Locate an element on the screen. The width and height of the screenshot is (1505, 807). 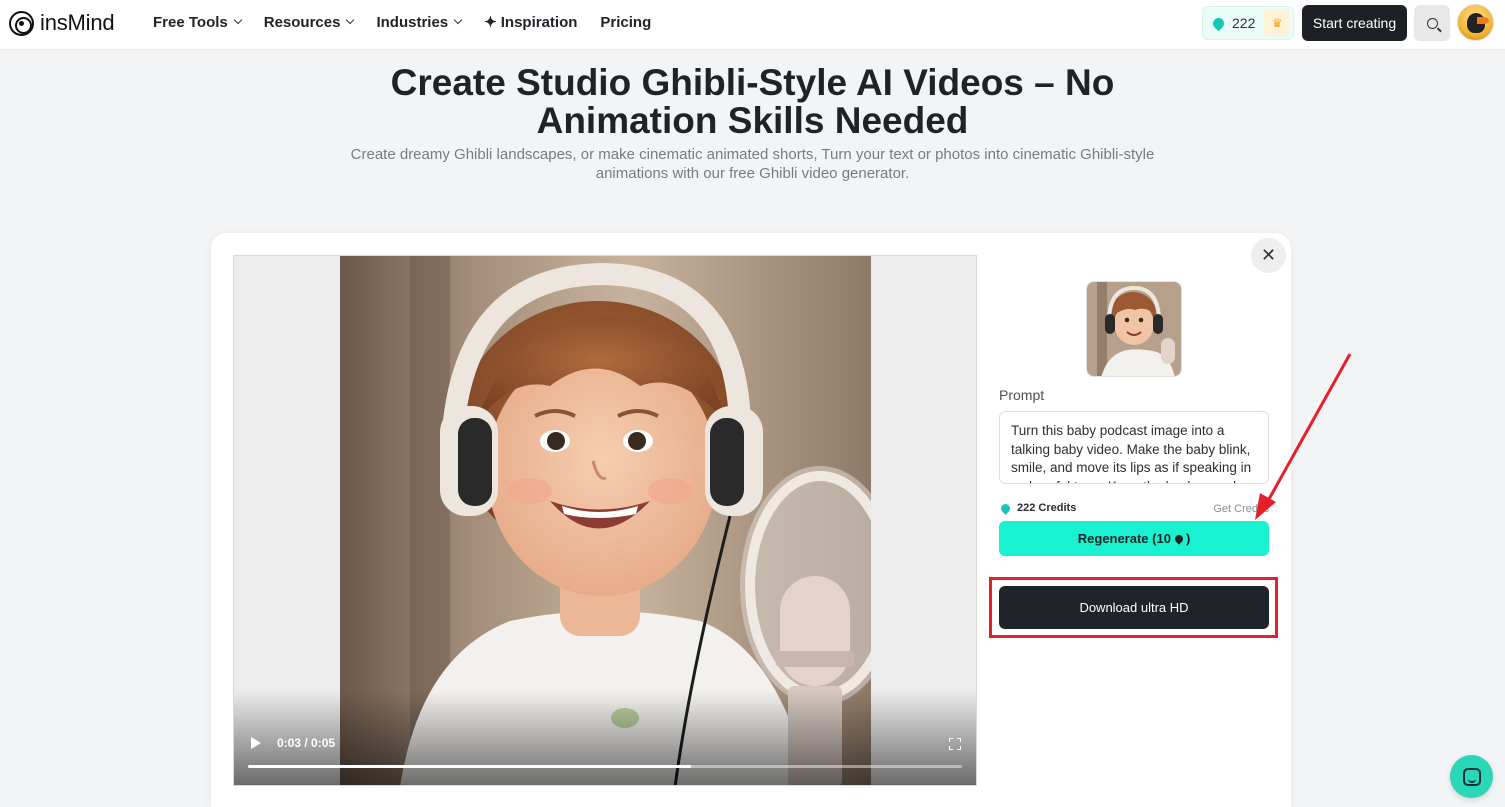
search-icon is located at coordinates (1432, 23).